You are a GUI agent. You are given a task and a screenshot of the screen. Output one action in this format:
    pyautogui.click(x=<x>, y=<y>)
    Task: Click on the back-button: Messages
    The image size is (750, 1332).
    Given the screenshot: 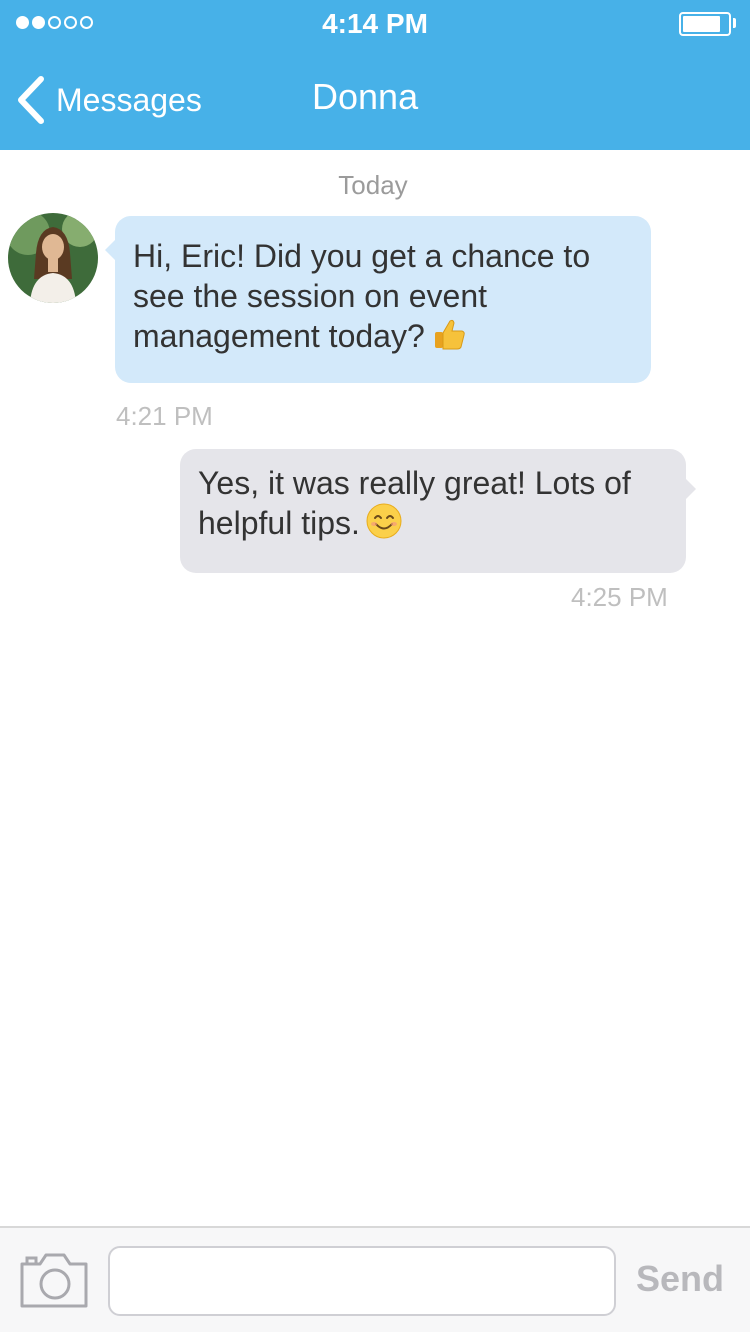 What is the action you would take?
    pyautogui.click(x=109, y=100)
    